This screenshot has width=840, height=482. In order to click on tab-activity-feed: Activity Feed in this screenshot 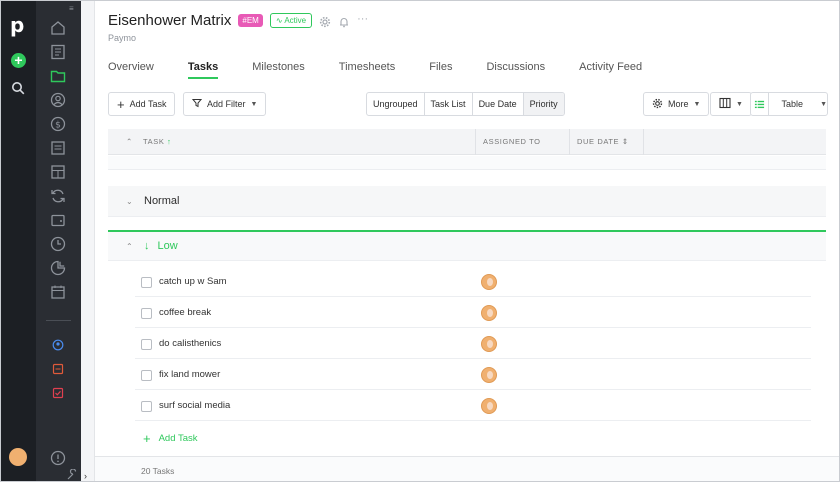, I will do `click(610, 67)`.